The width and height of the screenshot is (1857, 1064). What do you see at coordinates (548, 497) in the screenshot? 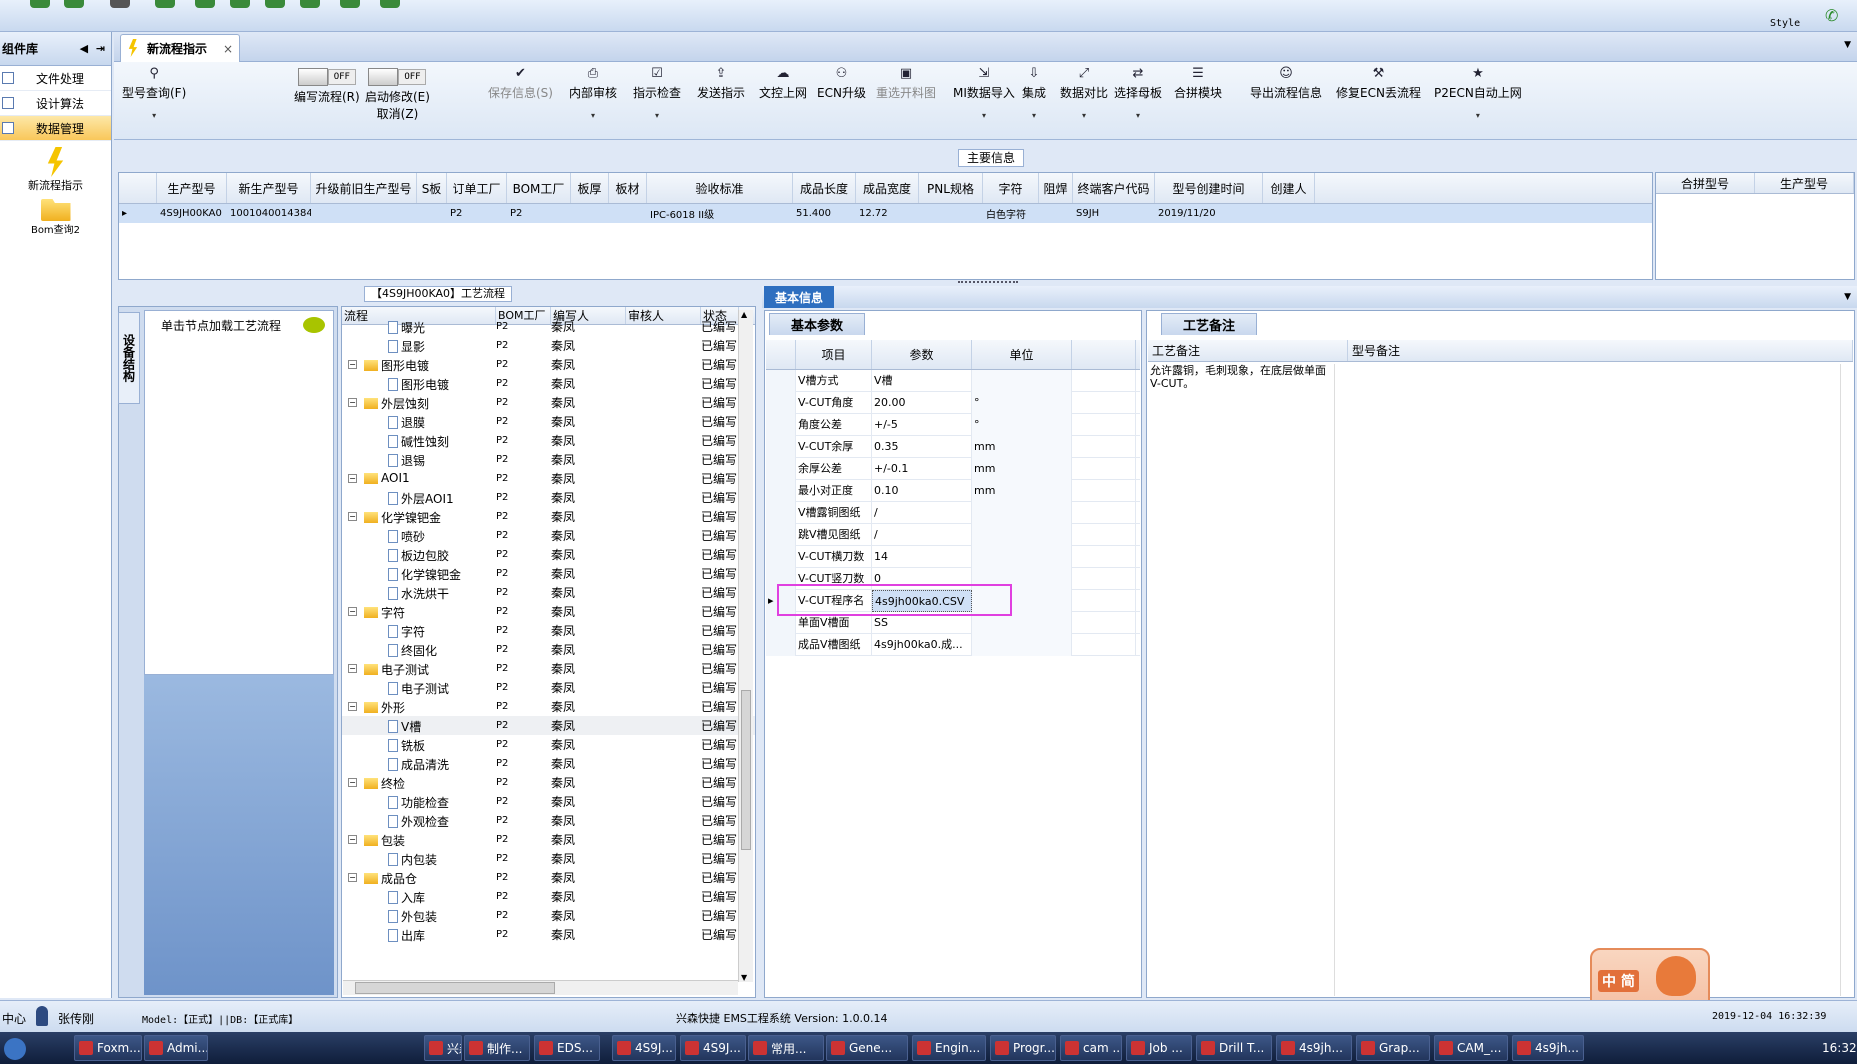
I see `flow-row: 外层AOI1 P2 秦凤 已编写` at bounding box center [548, 497].